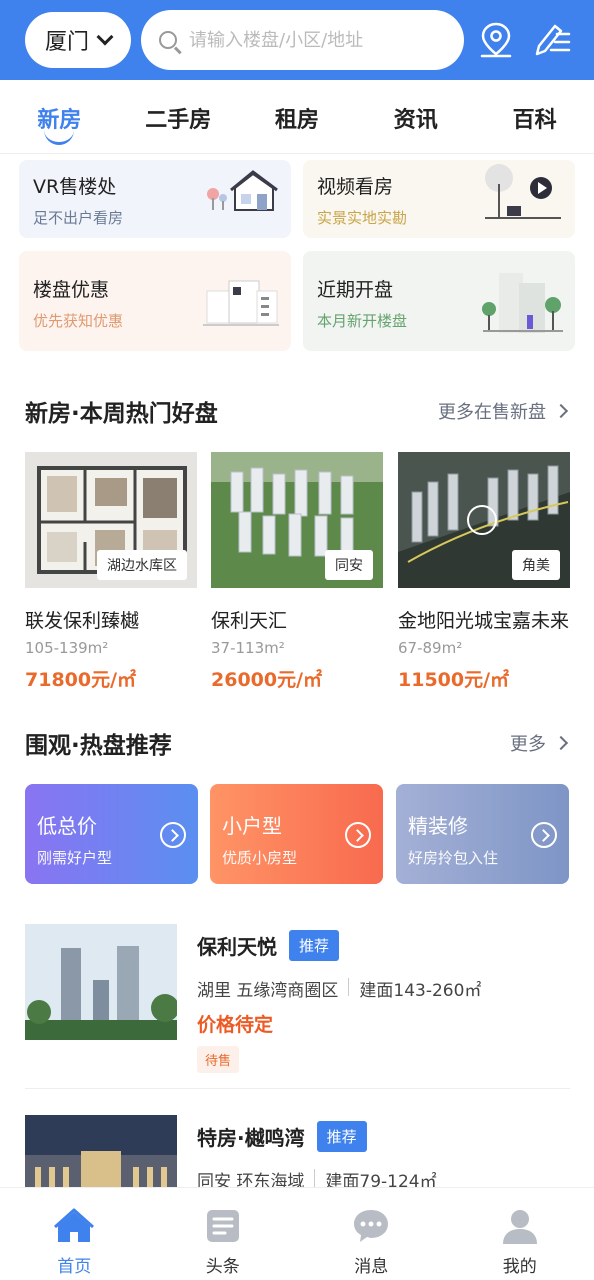 The image size is (594, 1280). What do you see at coordinates (75, 858) in the screenshot?
I see `card-subtitle: 刚需好户型` at bounding box center [75, 858].